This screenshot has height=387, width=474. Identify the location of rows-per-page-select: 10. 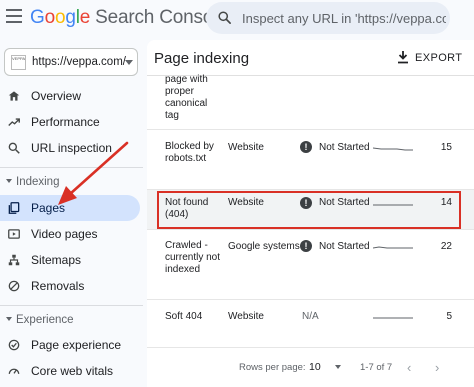
(315, 367).